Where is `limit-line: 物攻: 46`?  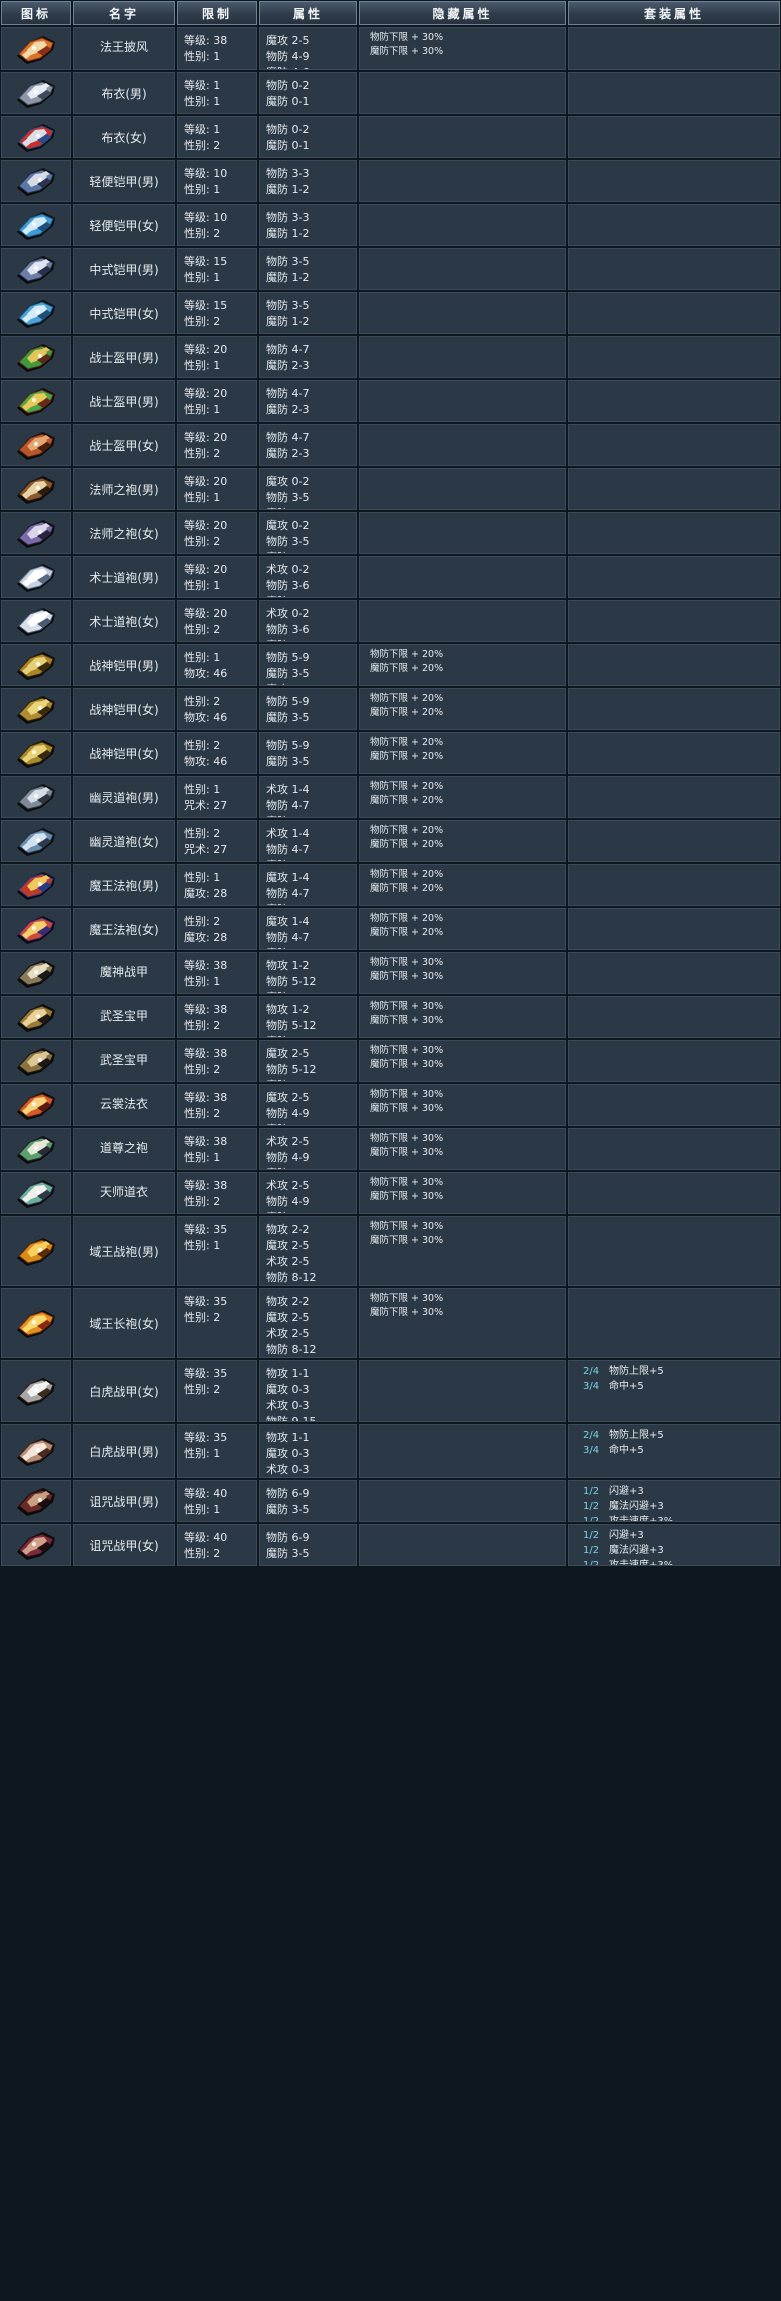
limit-line: 物攻: 46 is located at coordinates (206, 673).